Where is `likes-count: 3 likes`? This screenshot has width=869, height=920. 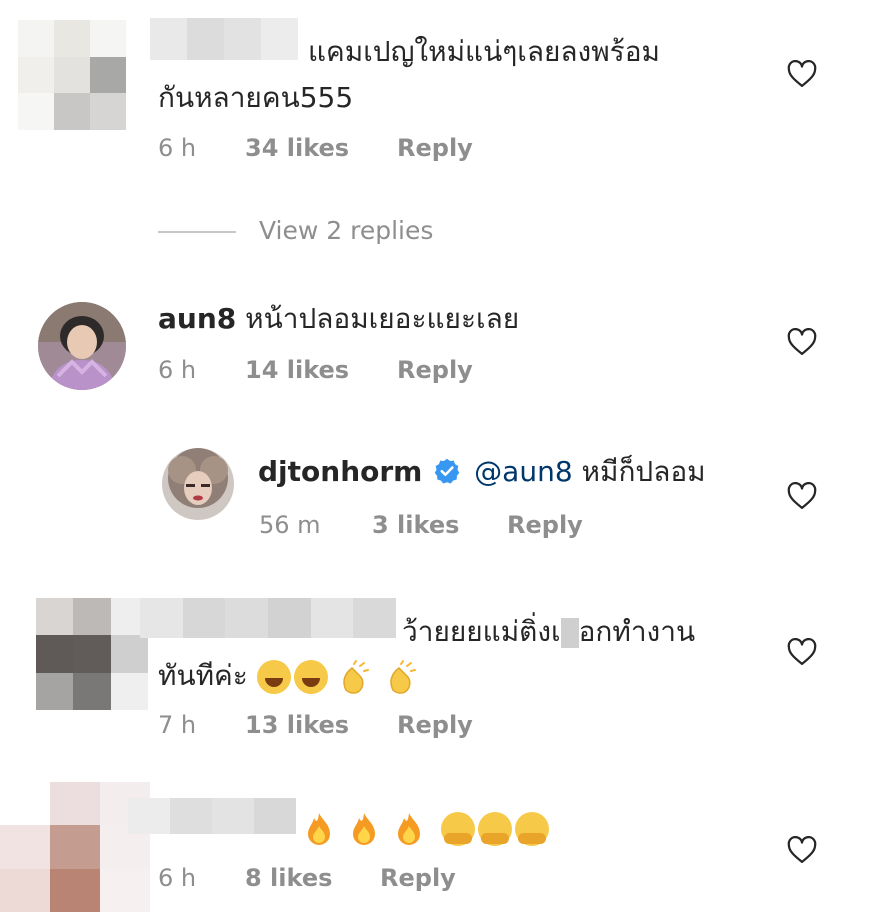
likes-count: 3 likes is located at coordinates (416, 525).